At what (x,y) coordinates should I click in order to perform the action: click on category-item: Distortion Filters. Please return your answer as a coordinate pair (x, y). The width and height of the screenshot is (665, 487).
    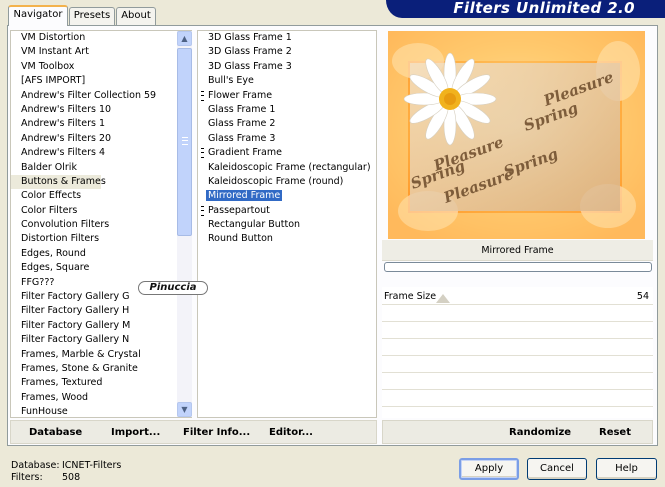
    Looking at the image, I should click on (94, 239).